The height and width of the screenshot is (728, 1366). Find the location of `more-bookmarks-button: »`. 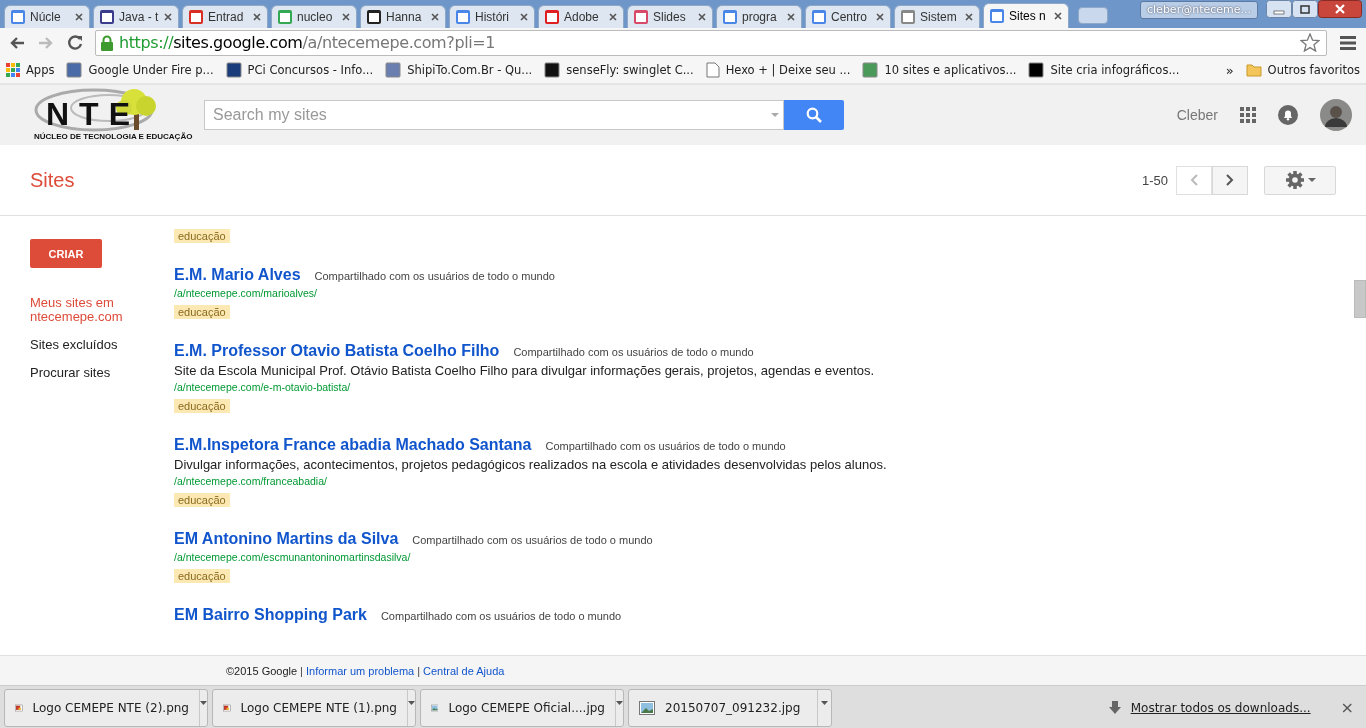

more-bookmarks-button: » is located at coordinates (1229, 70).